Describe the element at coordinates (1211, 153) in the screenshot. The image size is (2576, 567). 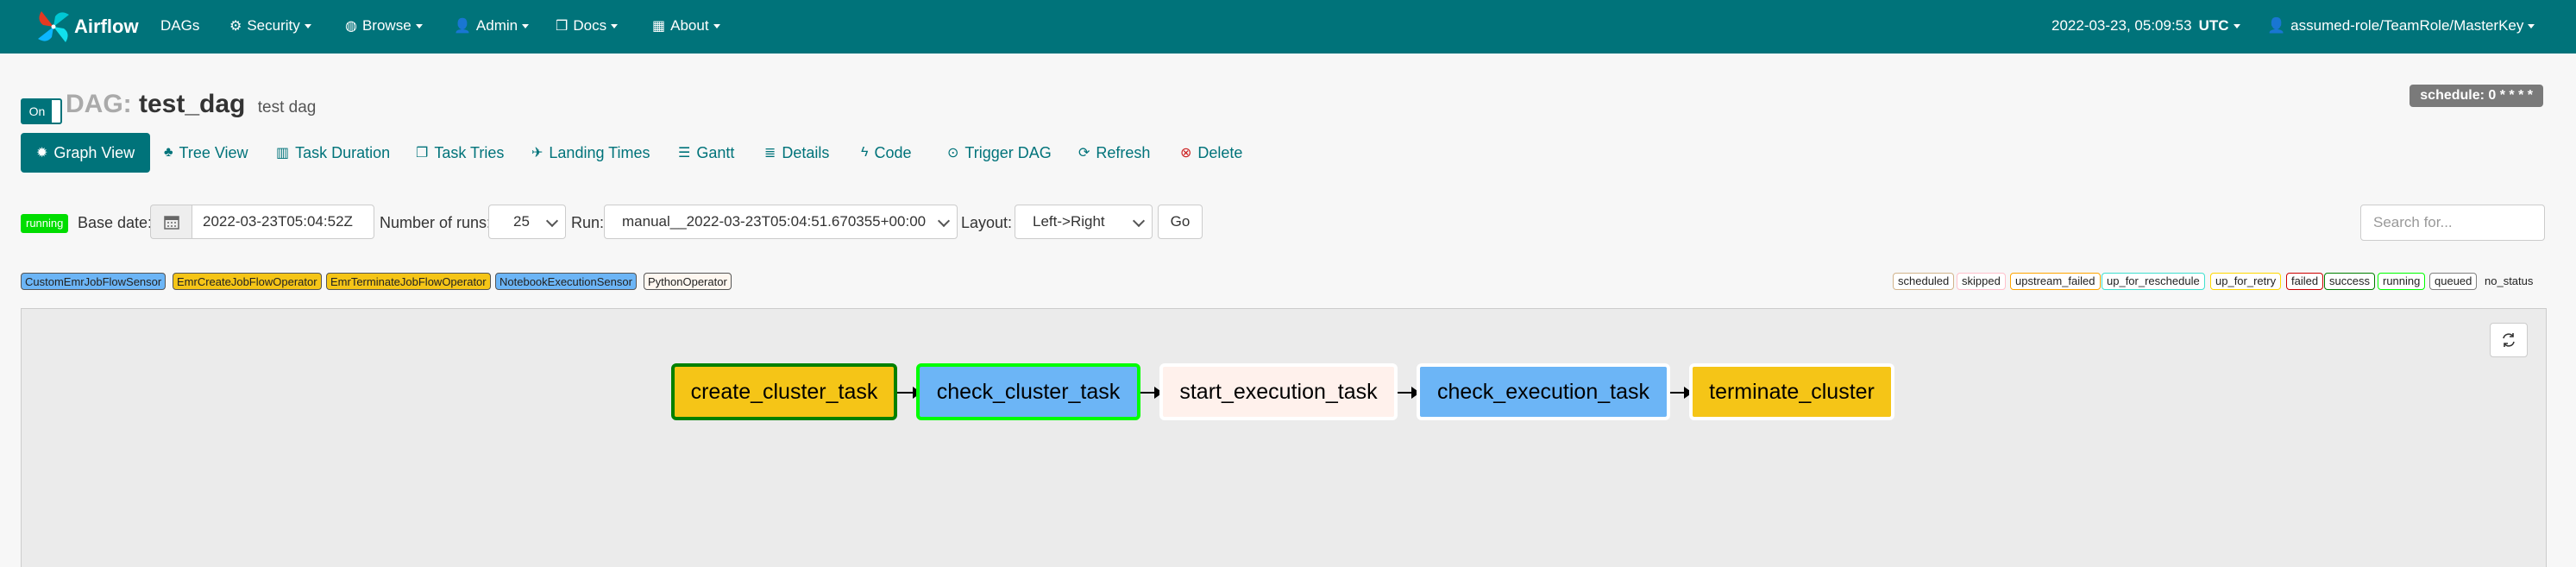
I see `tab-delete: ⊗ Delete` at that location.